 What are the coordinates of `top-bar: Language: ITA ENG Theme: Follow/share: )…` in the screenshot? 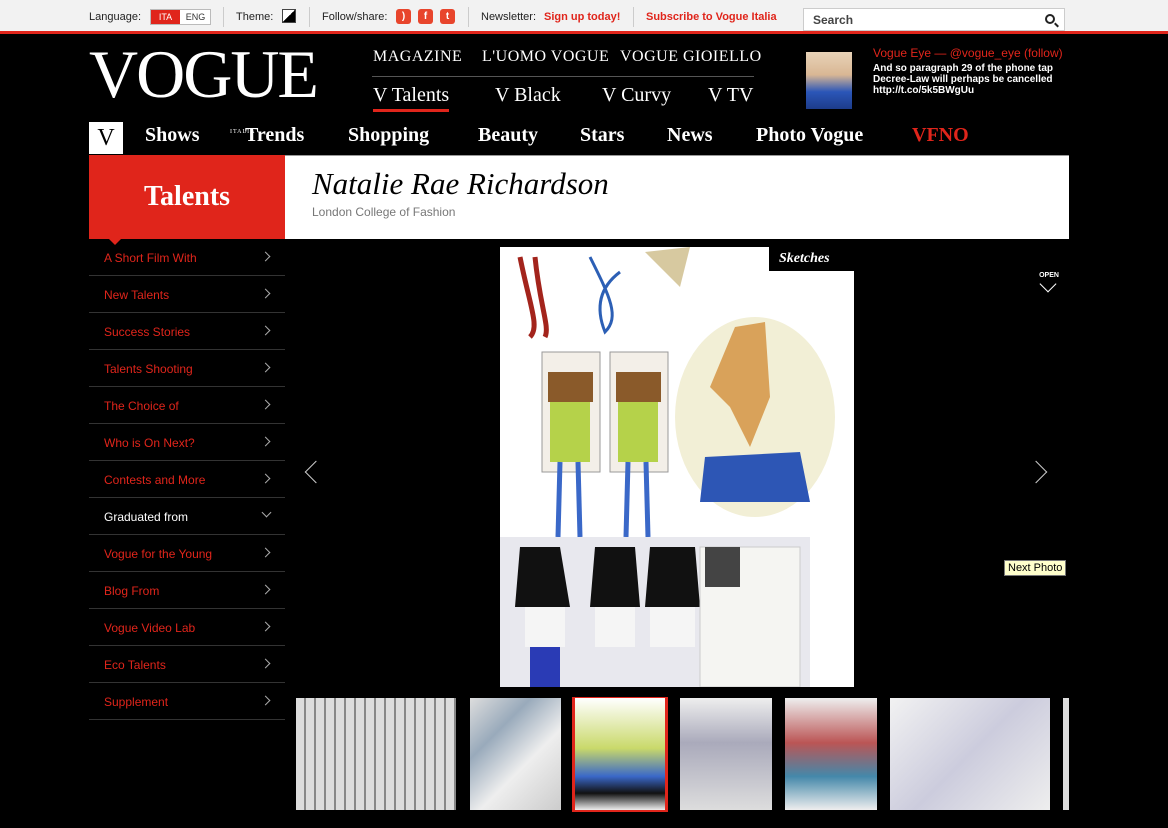 It's located at (584, 17).